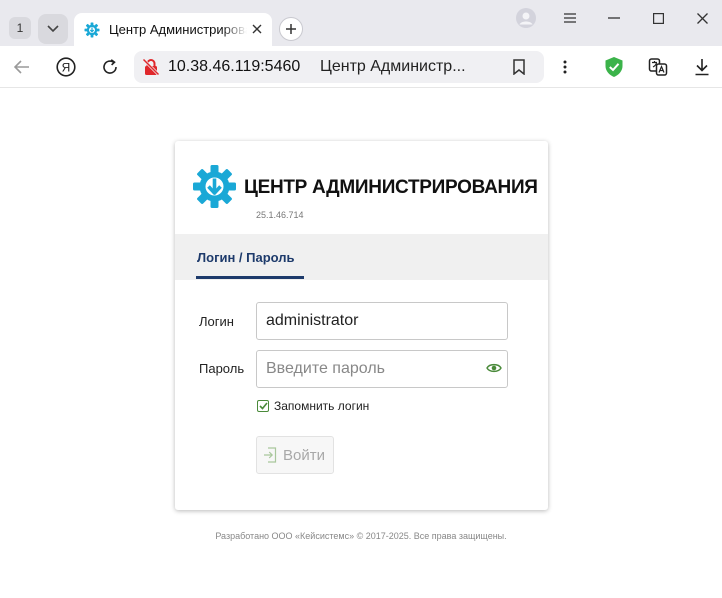  I want to click on tab-close-button, so click(257, 29).